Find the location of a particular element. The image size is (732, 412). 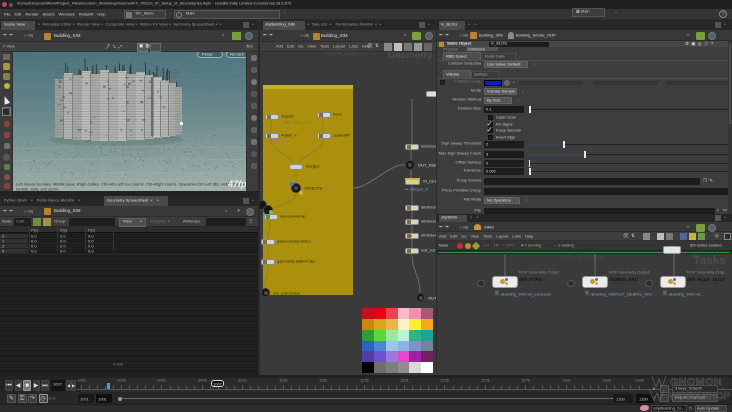

svg-text: WORKSHOP is located at coordinates (700, 396).